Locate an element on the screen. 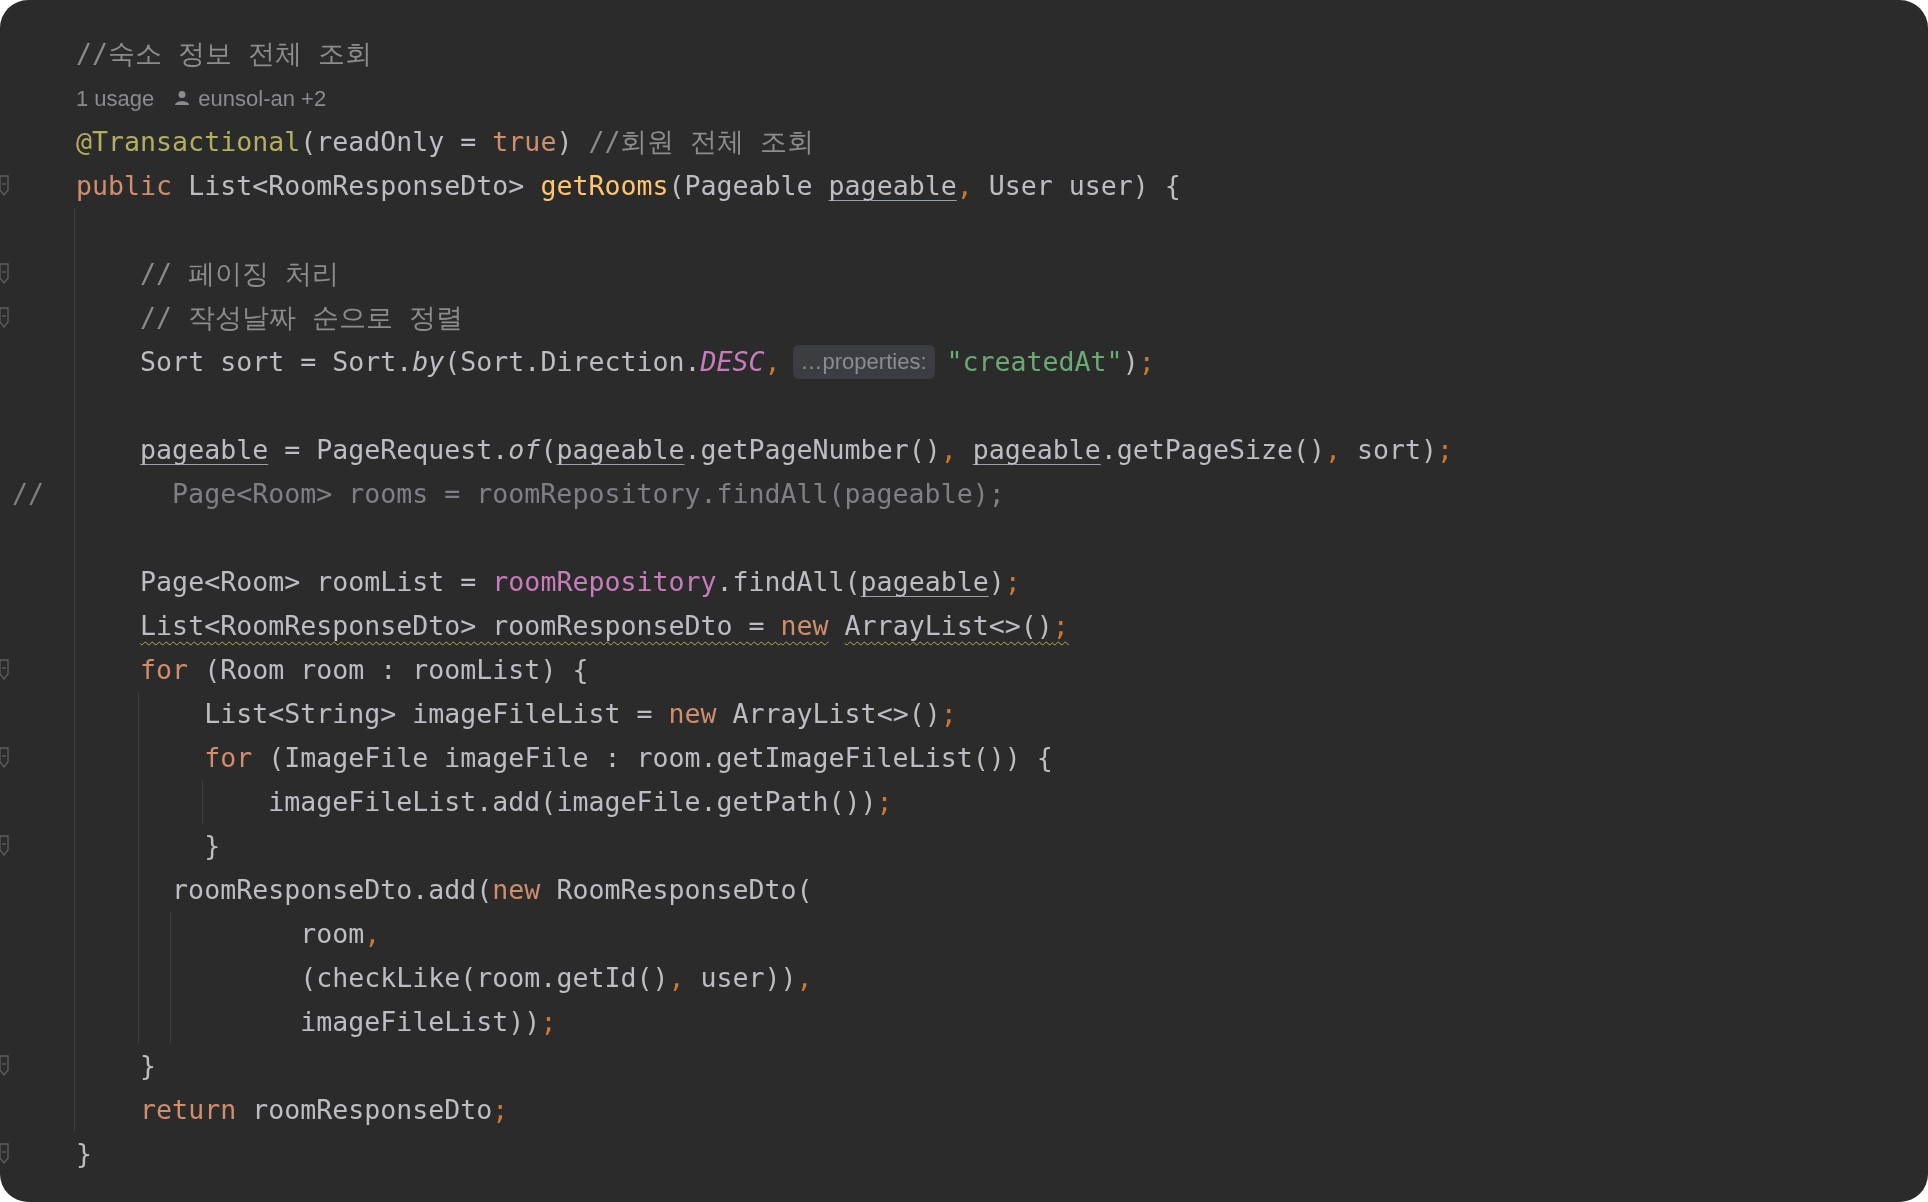  code-text-with-warning: List<RoomResponseDto> roomResponseDto = new ArrayList<>(); is located at coordinates (604, 626).